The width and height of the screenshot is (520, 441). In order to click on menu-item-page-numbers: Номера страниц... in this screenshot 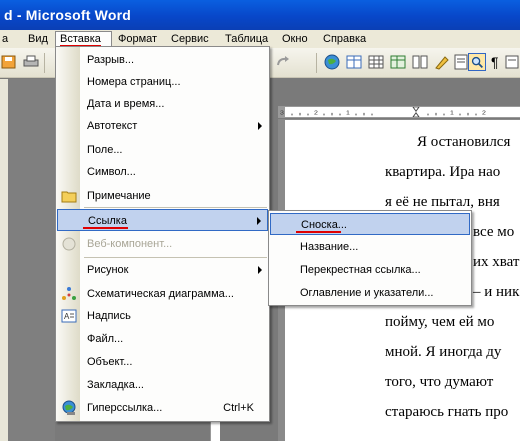, I will do `click(162, 82)`.